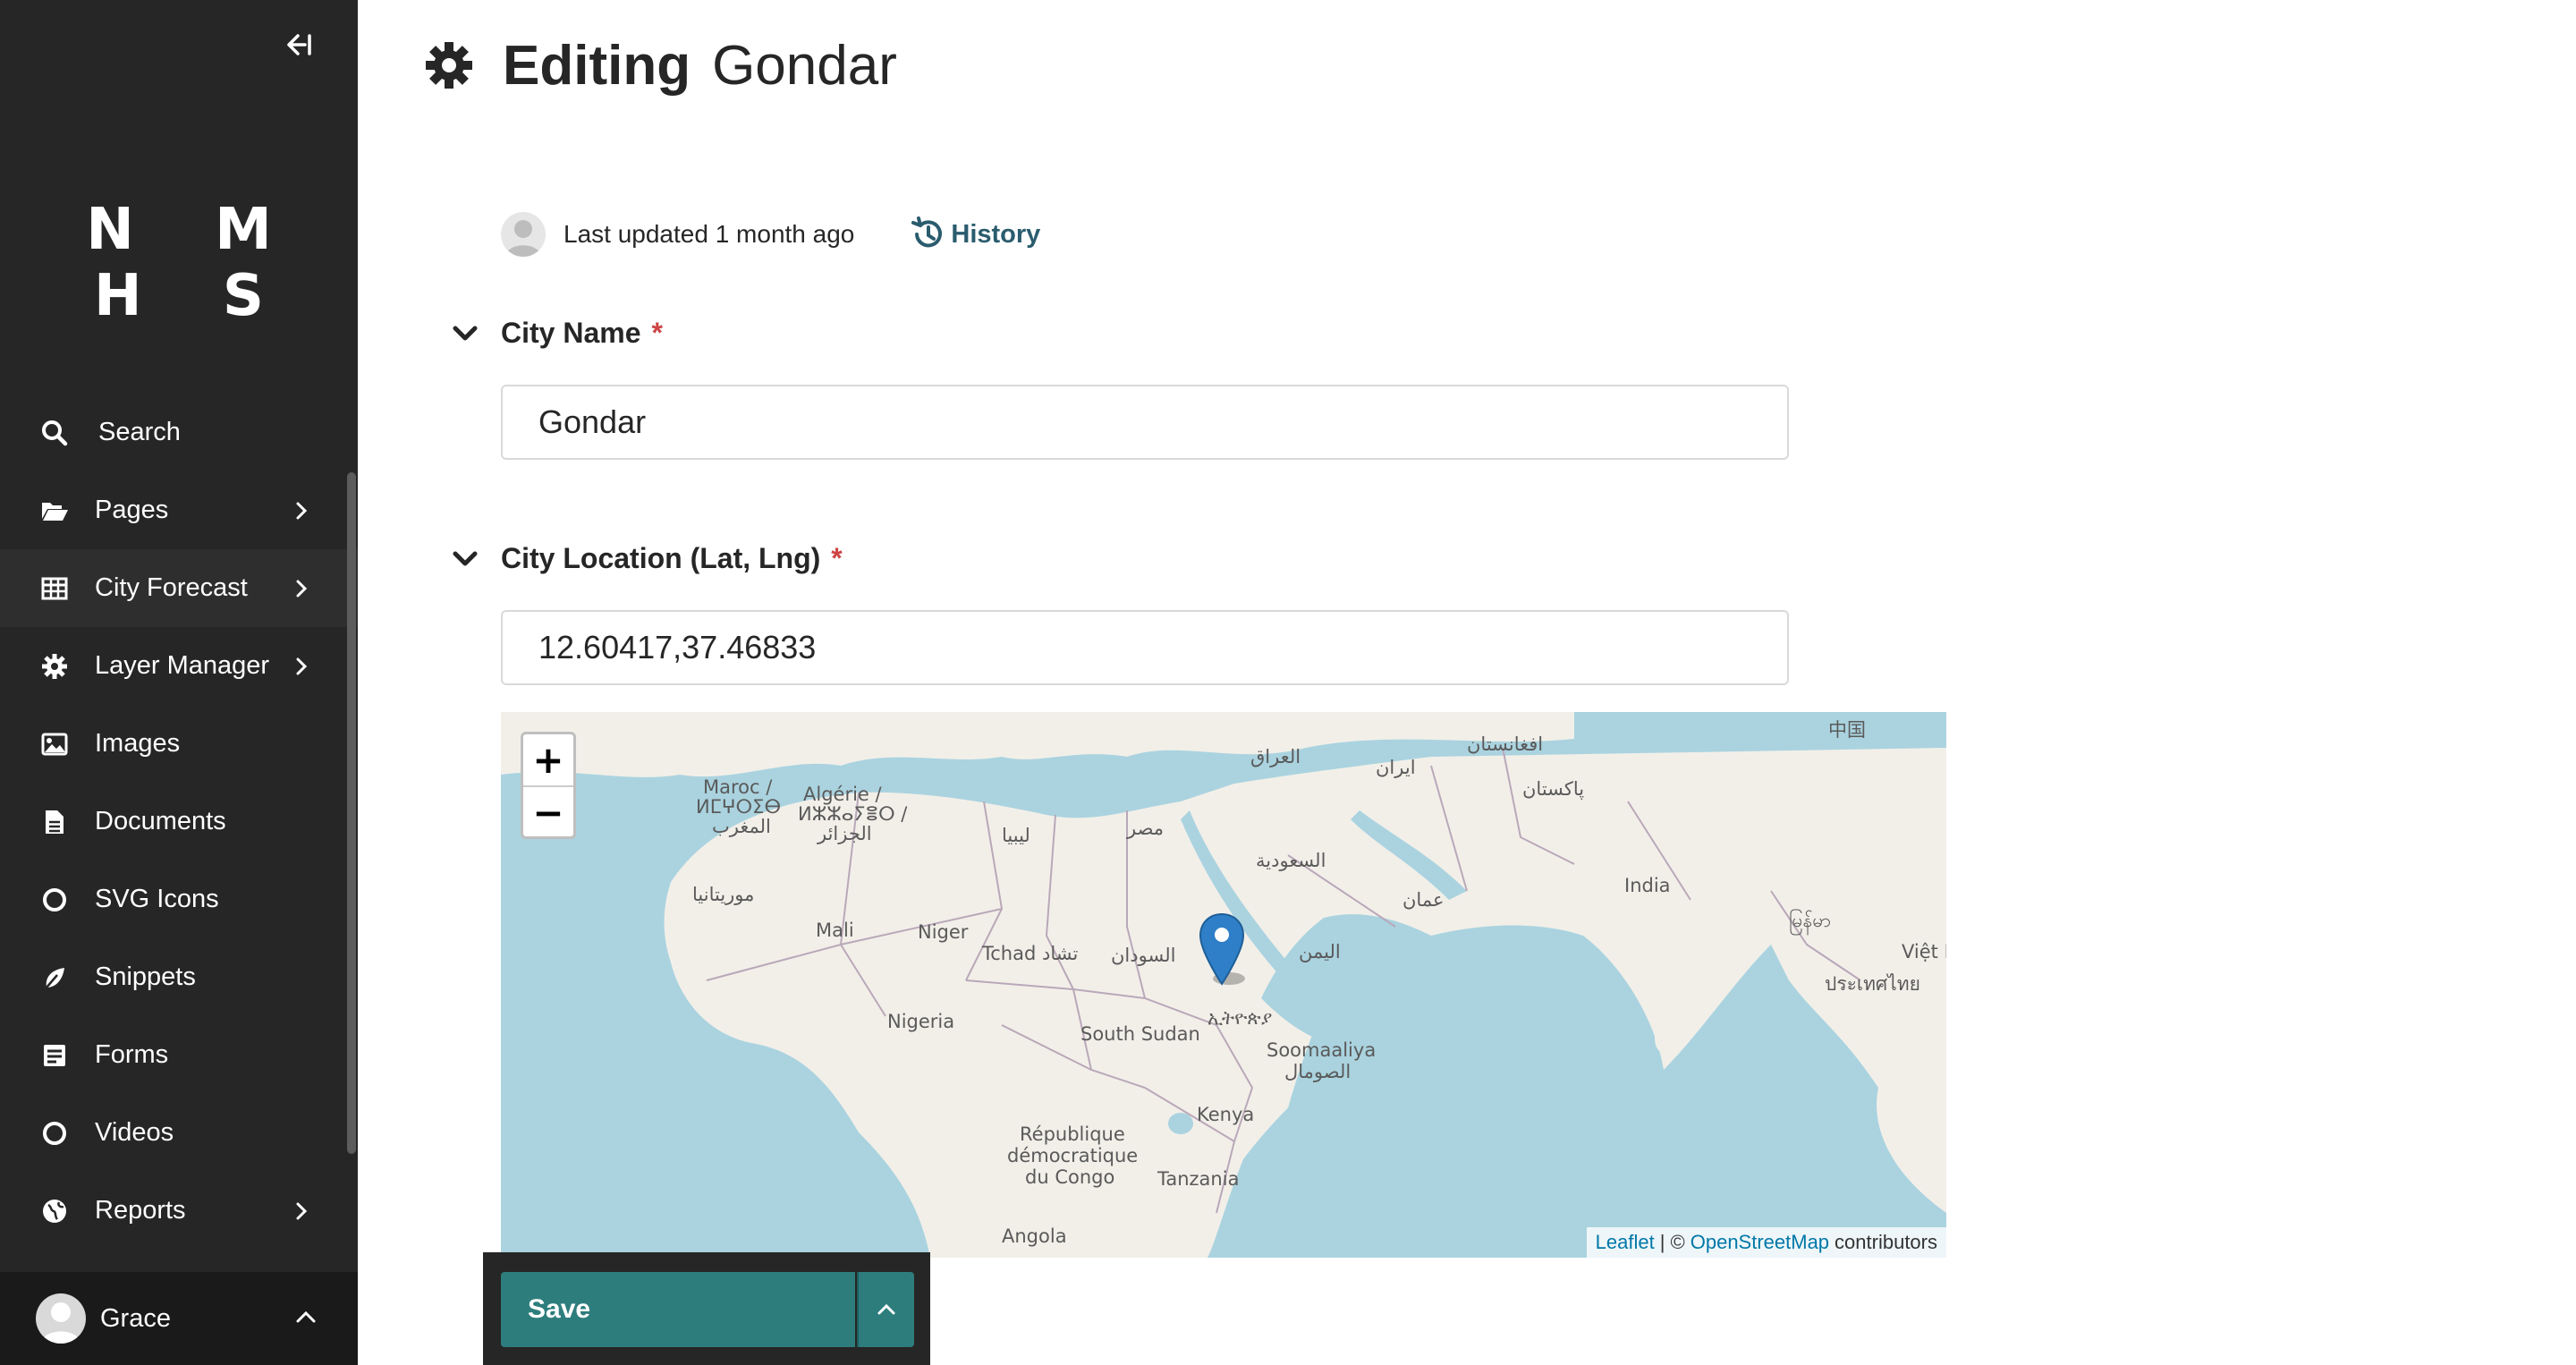 Image resolution: width=2576 pixels, height=1365 pixels. What do you see at coordinates (1226, 1114) in the screenshot?
I see `map-label: Kenya` at bounding box center [1226, 1114].